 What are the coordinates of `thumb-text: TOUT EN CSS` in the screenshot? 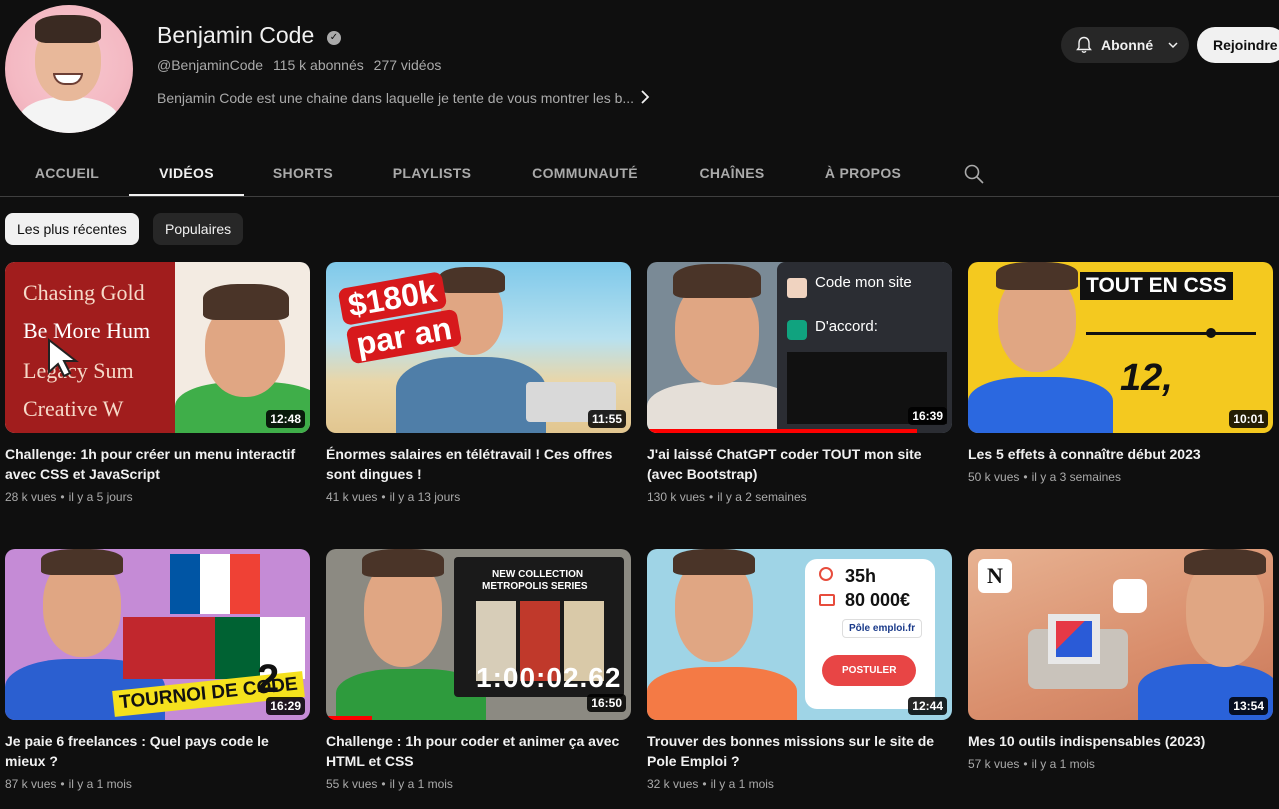 It's located at (1156, 286).